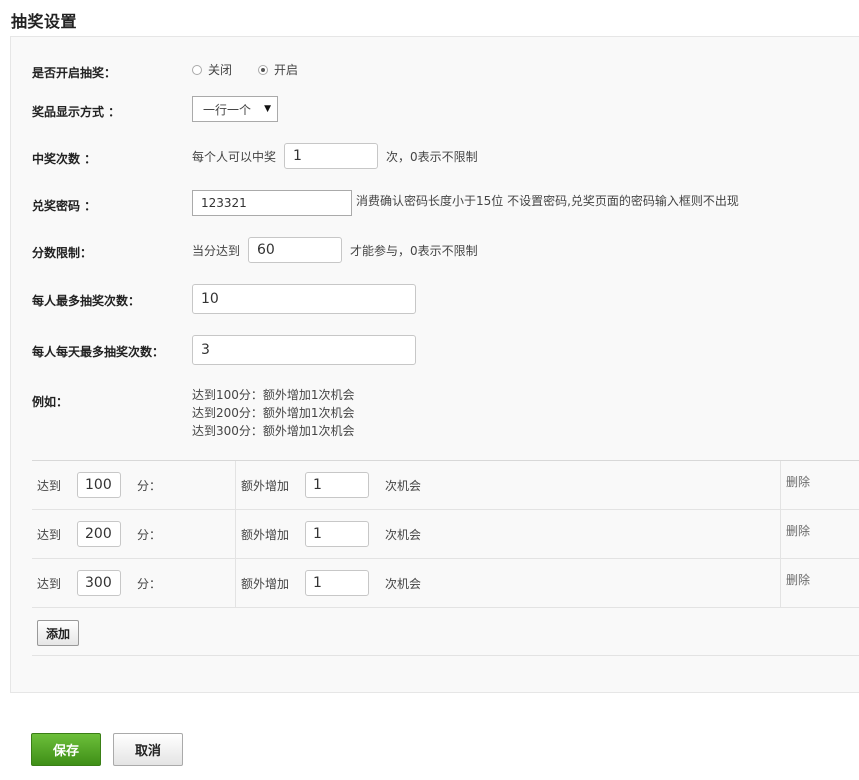 This screenshot has width=859, height=780. I want to click on example-line: 达到100分：额外增加1次机会, so click(273, 395).